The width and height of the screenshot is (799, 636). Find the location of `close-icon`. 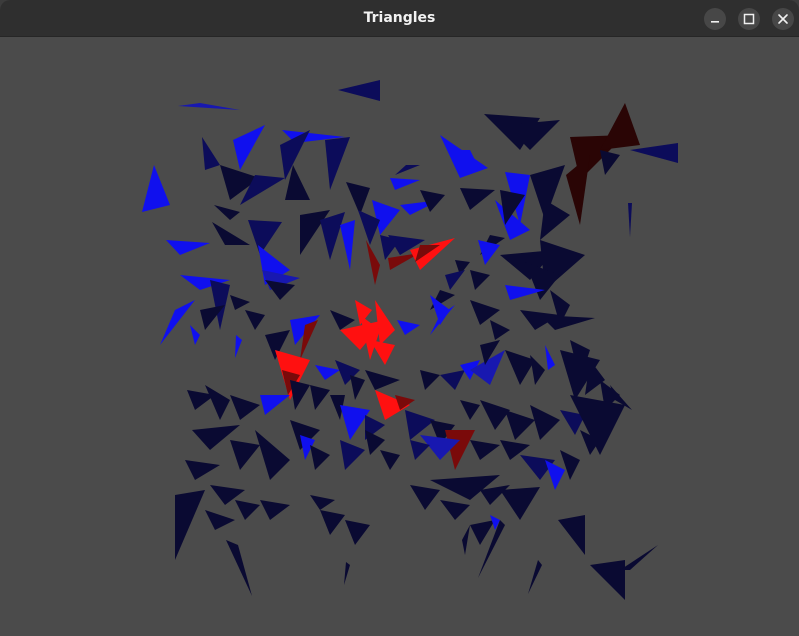

close-icon is located at coordinates (783, 19).